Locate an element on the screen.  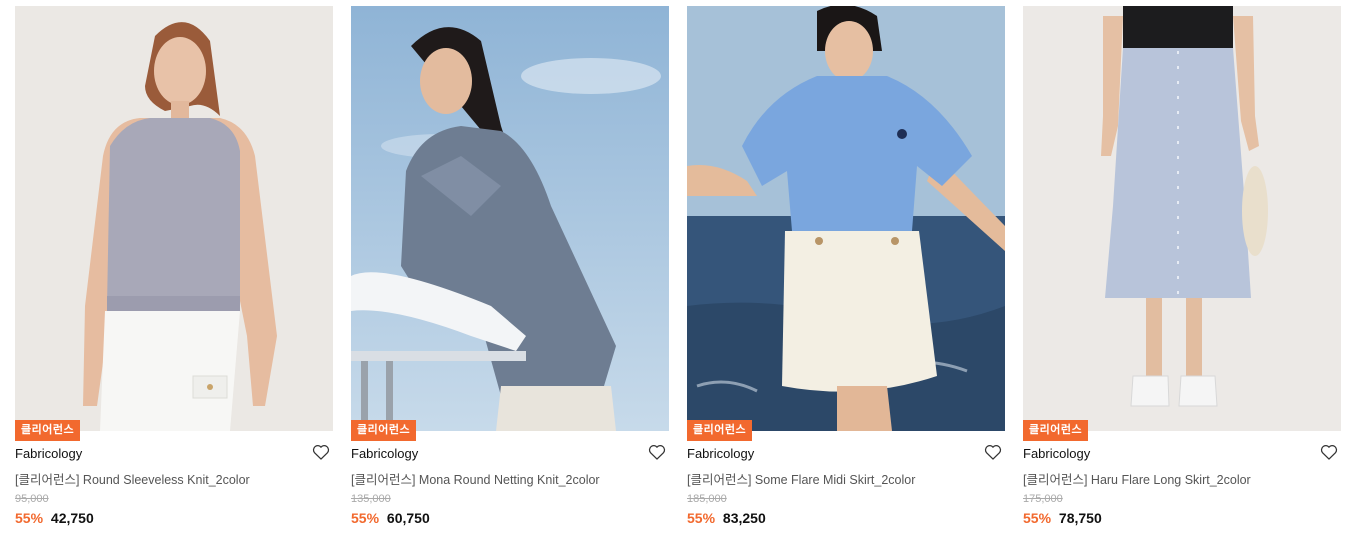
product-name: [클리어런스] Haru Flare Long Skirt_2color is located at coordinates (1137, 478).